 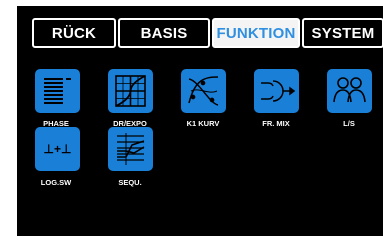 I want to click on curve-icon, so click(x=203, y=91).